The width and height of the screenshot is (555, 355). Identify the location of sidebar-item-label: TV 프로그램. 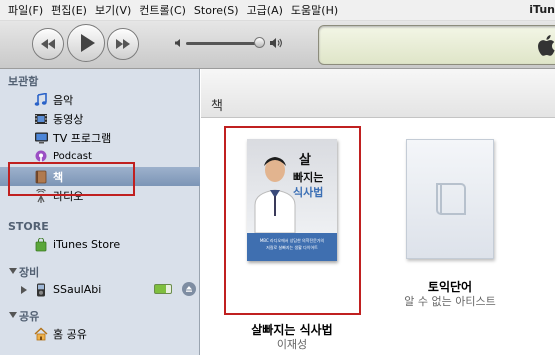
(82, 138).